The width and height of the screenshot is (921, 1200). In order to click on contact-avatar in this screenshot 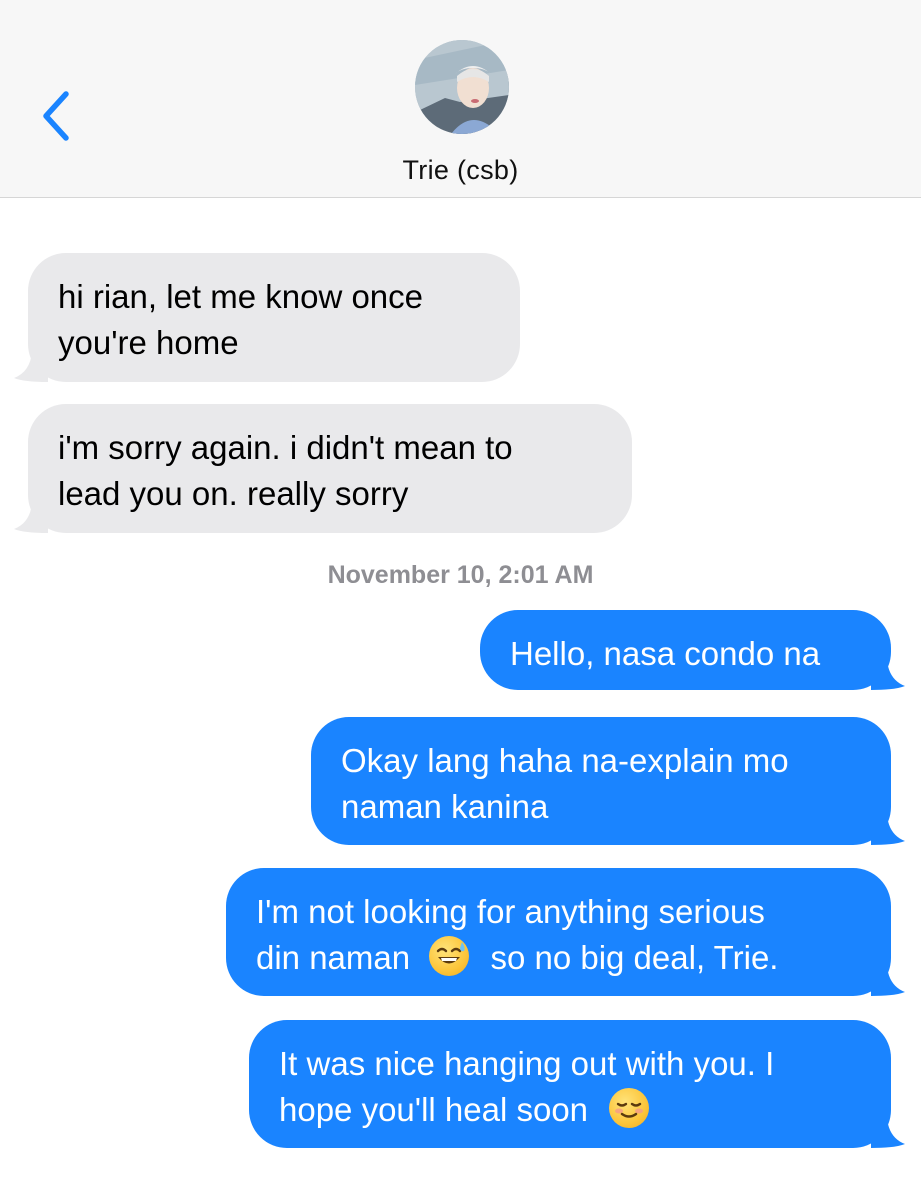, I will do `click(462, 87)`.